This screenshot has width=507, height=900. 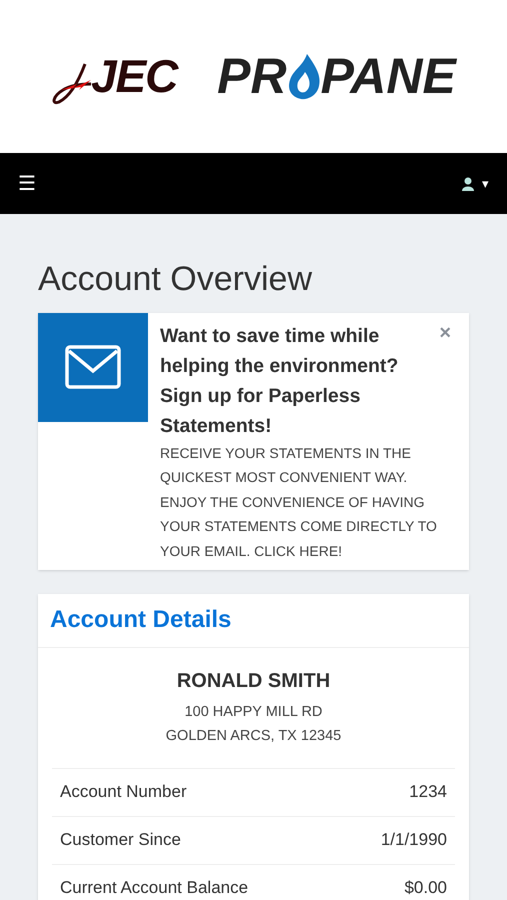 What do you see at coordinates (254, 681) in the screenshot?
I see `customer-name: RONALD SMITH` at bounding box center [254, 681].